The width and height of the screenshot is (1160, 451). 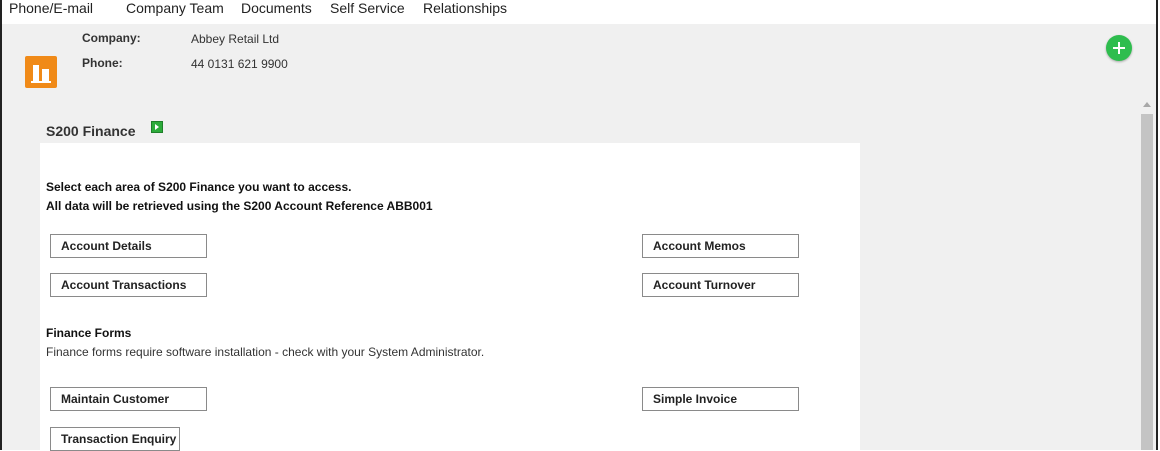 What do you see at coordinates (41, 72) in the screenshot?
I see `company-building-icon` at bounding box center [41, 72].